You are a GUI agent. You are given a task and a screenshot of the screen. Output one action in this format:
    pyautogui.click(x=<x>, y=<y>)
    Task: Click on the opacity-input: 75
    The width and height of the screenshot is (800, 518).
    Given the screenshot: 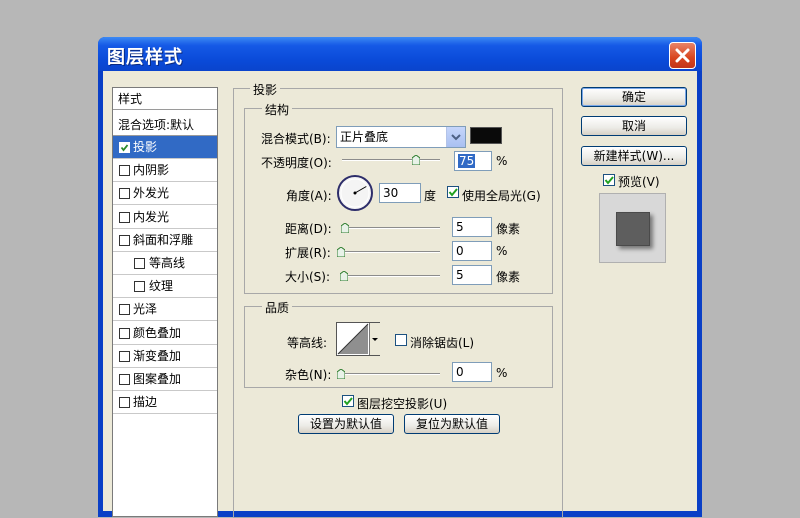 What is the action you would take?
    pyautogui.click(x=473, y=161)
    